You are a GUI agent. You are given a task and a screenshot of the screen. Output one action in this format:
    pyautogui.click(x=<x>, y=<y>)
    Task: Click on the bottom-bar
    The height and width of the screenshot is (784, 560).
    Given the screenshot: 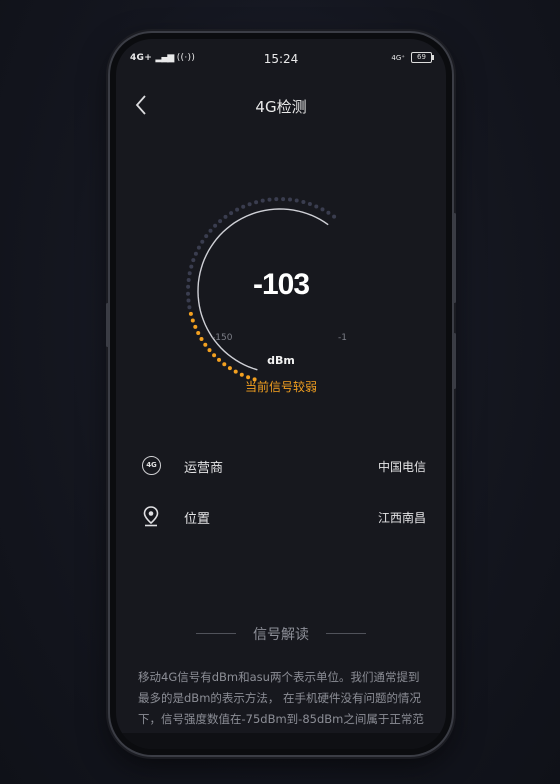 What is the action you would take?
    pyautogui.click(x=281, y=741)
    